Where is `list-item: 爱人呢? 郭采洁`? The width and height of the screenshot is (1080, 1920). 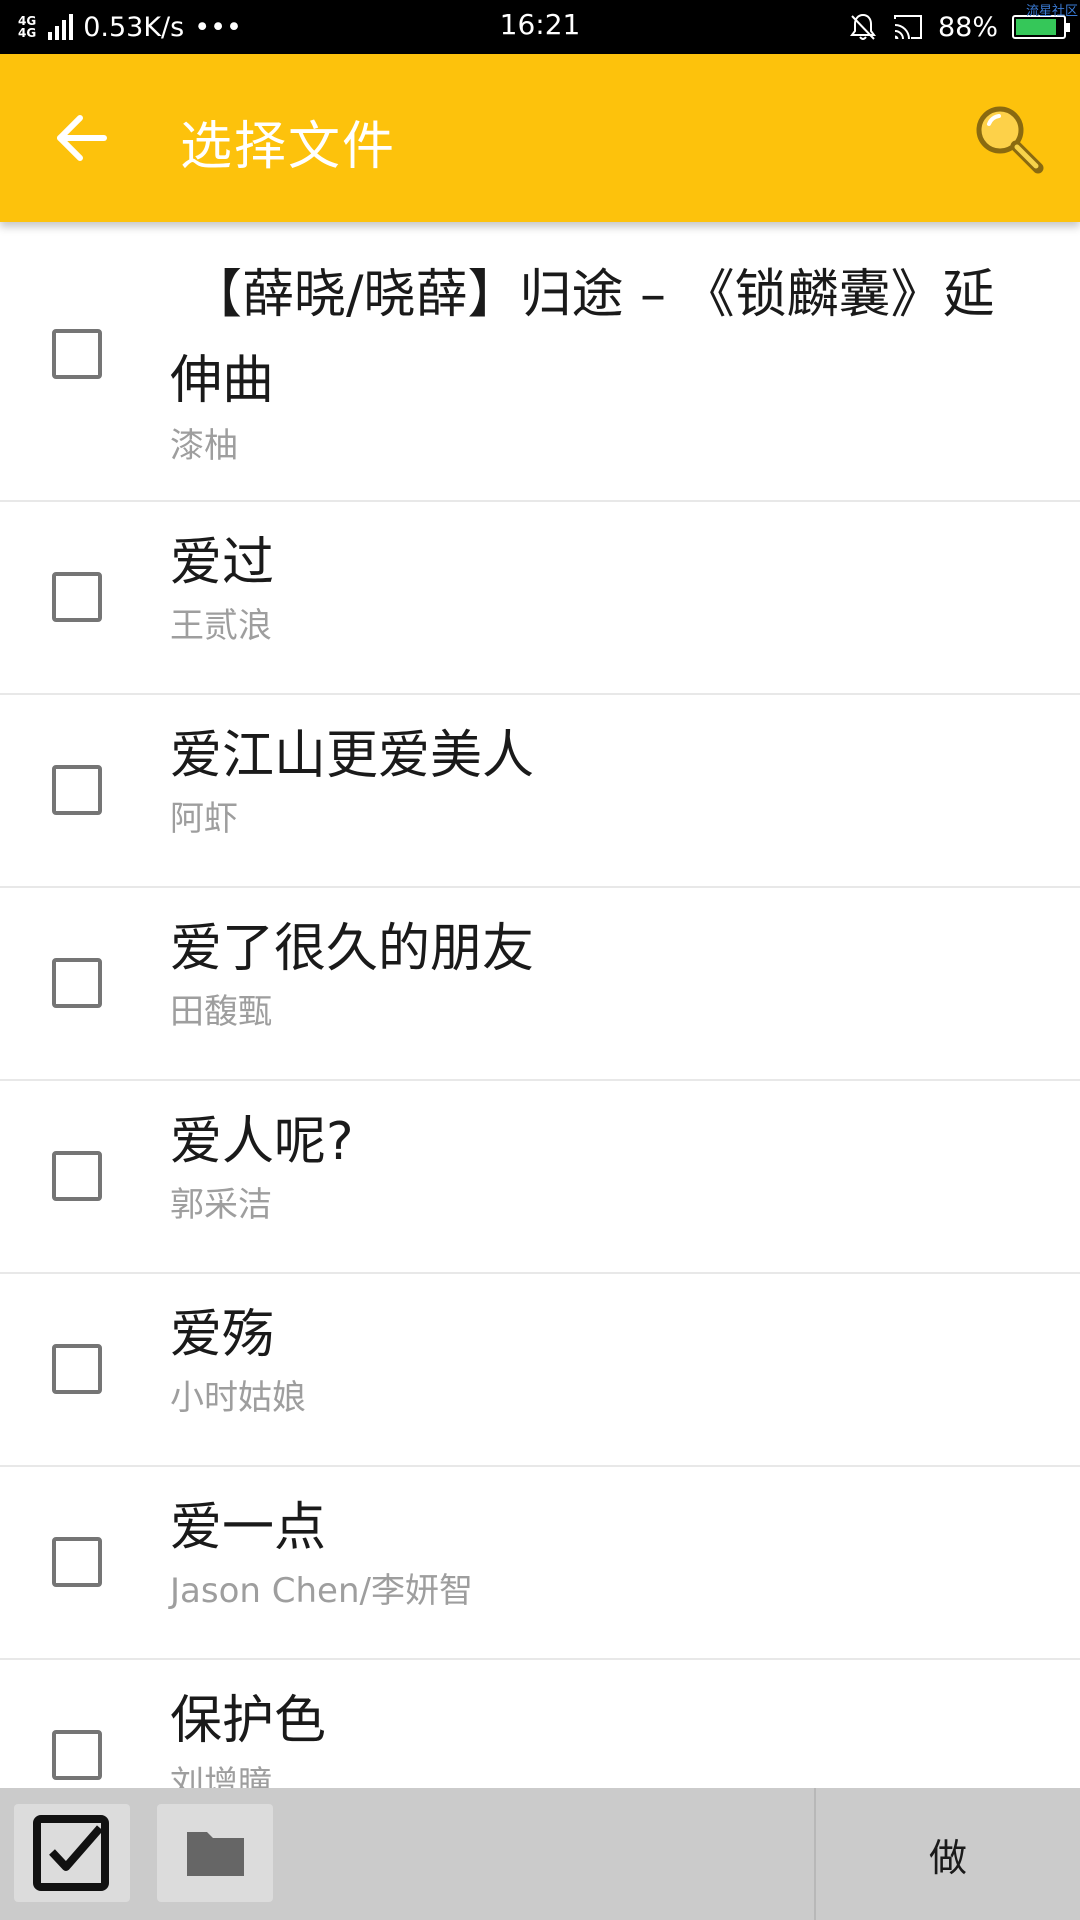 list-item: 爱人呢? 郭采洁 is located at coordinates (540, 1177).